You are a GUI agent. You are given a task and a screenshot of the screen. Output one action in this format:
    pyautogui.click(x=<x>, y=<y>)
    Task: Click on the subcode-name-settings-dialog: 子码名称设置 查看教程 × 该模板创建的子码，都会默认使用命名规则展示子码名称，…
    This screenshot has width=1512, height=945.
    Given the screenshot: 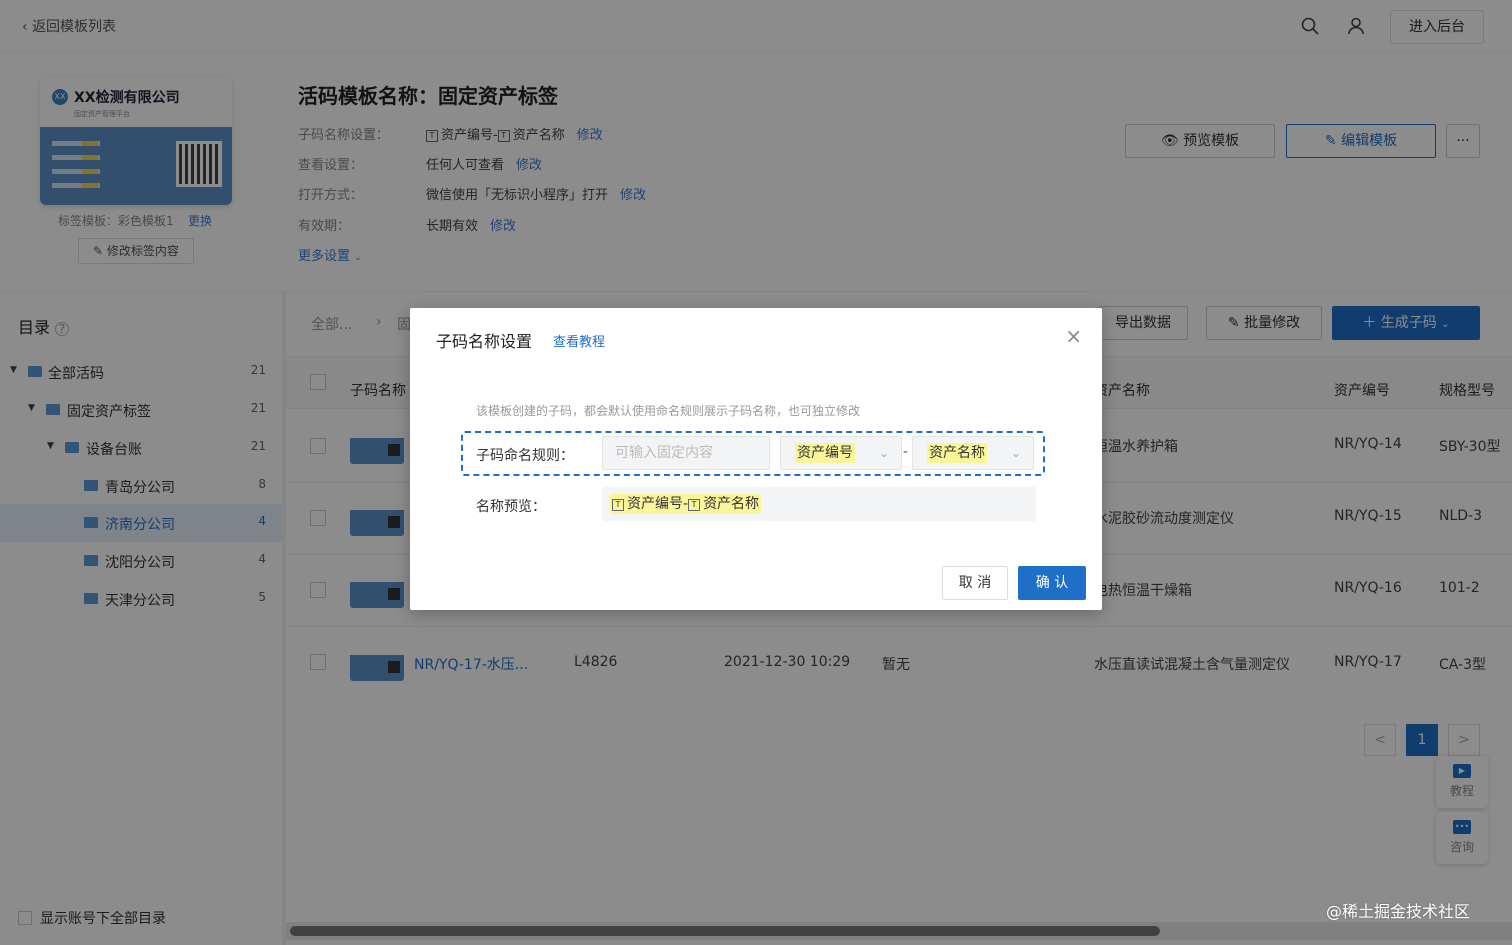 What is the action you would take?
    pyautogui.click(x=756, y=459)
    